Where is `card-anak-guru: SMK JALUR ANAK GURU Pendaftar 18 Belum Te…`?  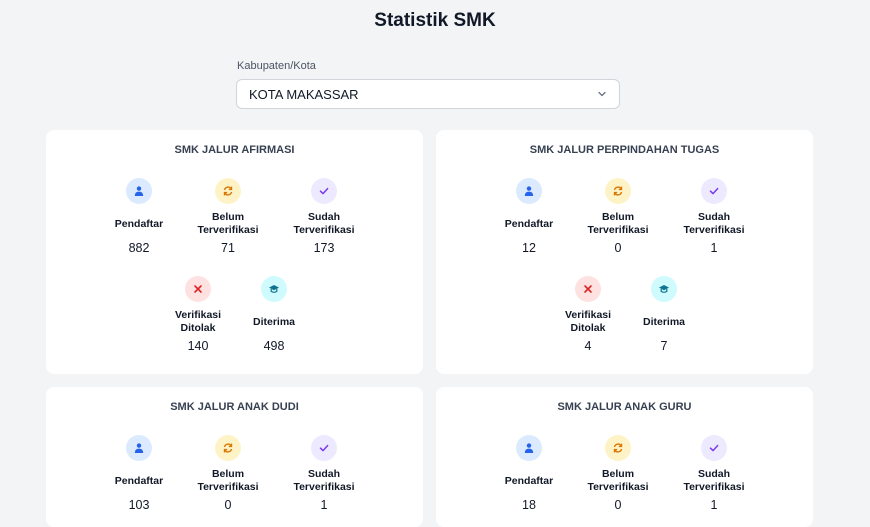 card-anak-guru: SMK JALUR ANAK GURU Pendaftar 18 Belum Te… is located at coordinates (624, 457).